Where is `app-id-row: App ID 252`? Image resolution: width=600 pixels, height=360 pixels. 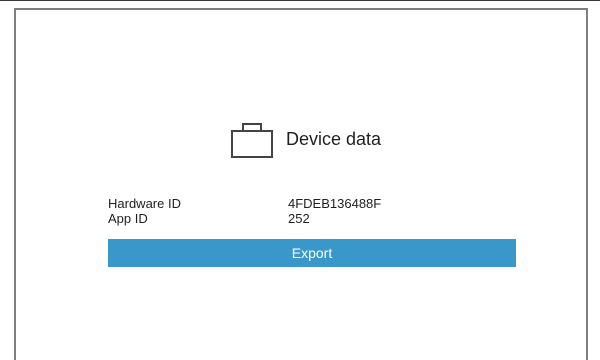
app-id-row: App ID 252 is located at coordinates (312, 218).